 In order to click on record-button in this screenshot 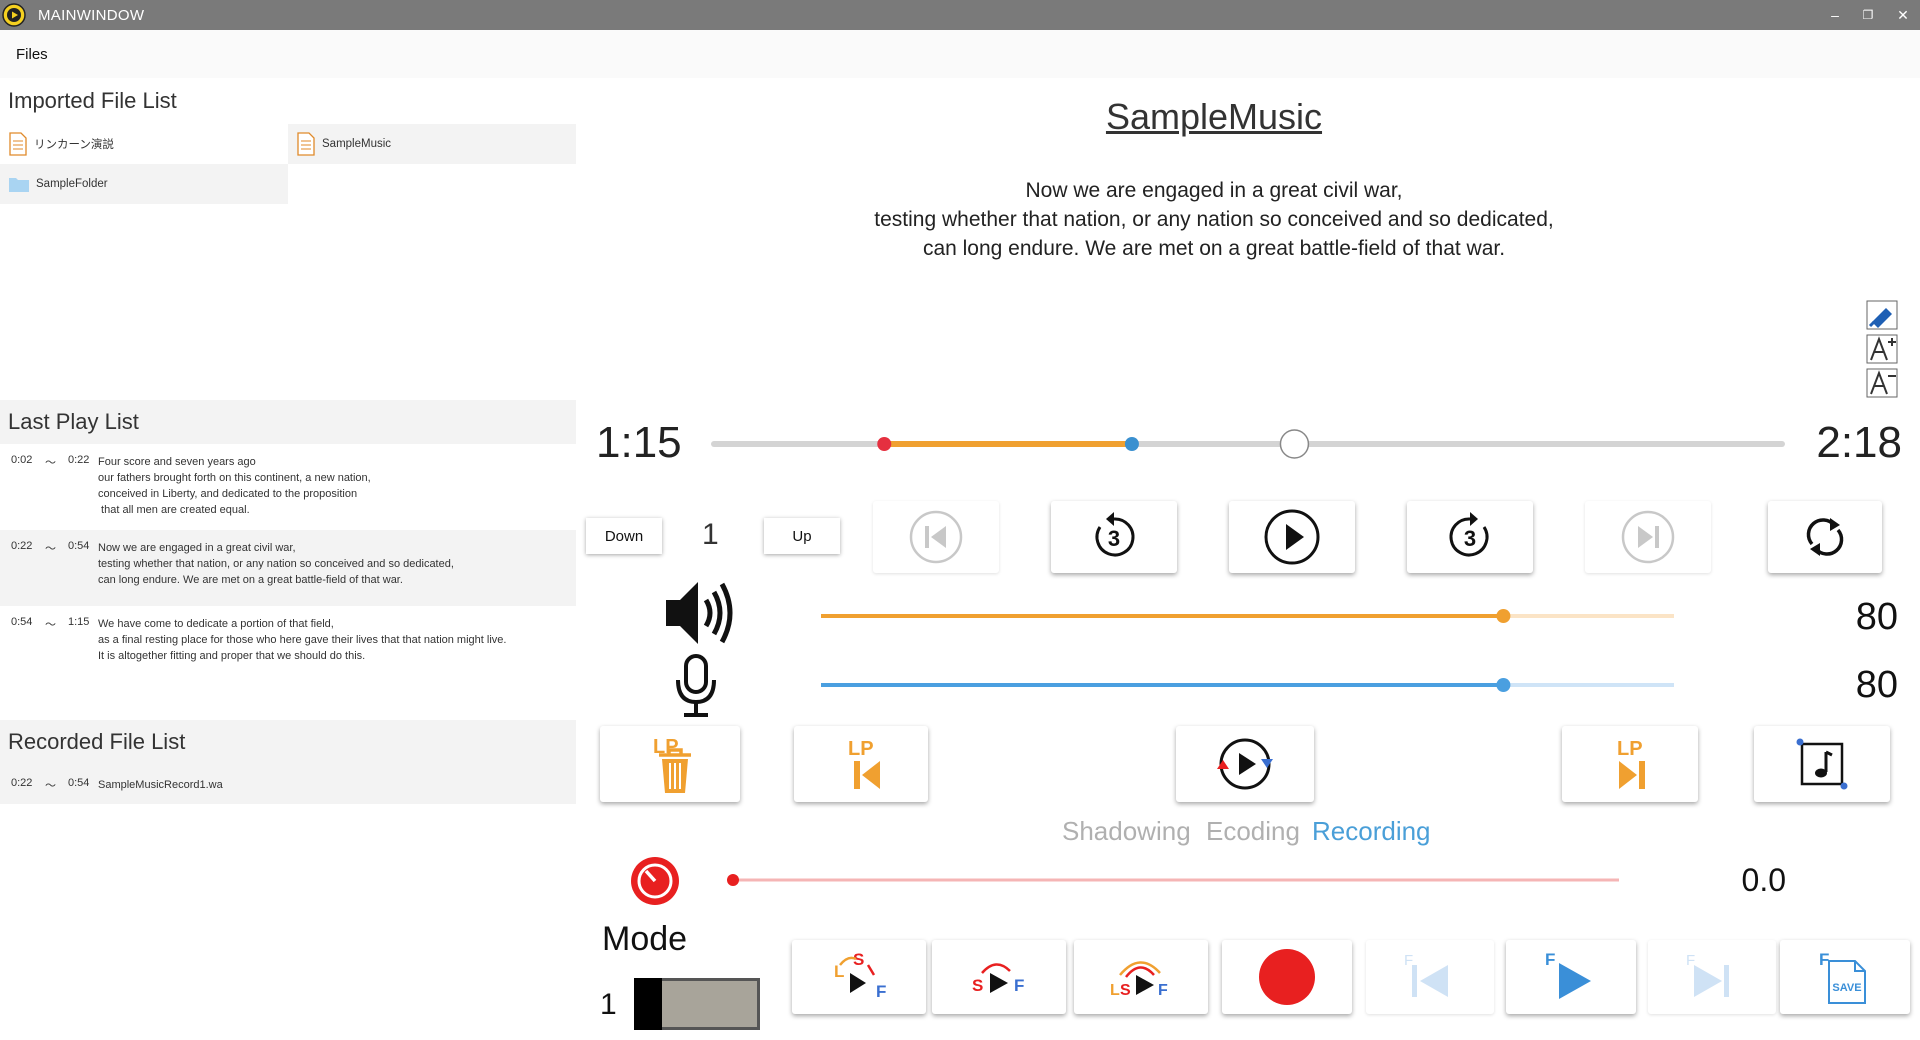, I will do `click(1287, 977)`.